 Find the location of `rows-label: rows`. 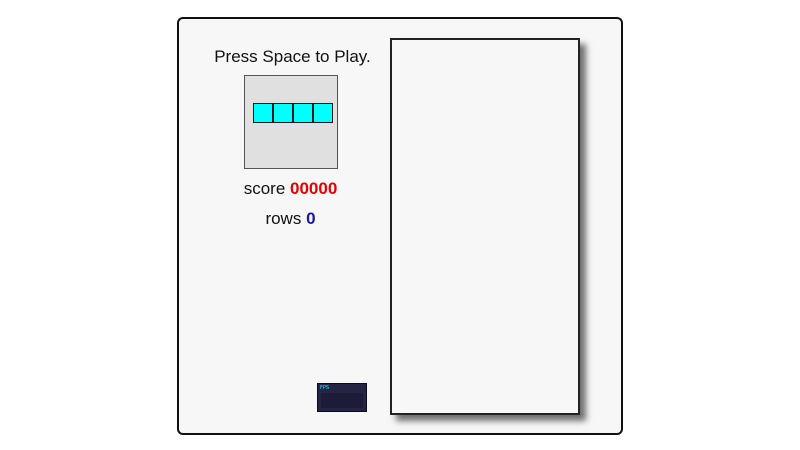

rows-label: rows is located at coordinates (283, 218).